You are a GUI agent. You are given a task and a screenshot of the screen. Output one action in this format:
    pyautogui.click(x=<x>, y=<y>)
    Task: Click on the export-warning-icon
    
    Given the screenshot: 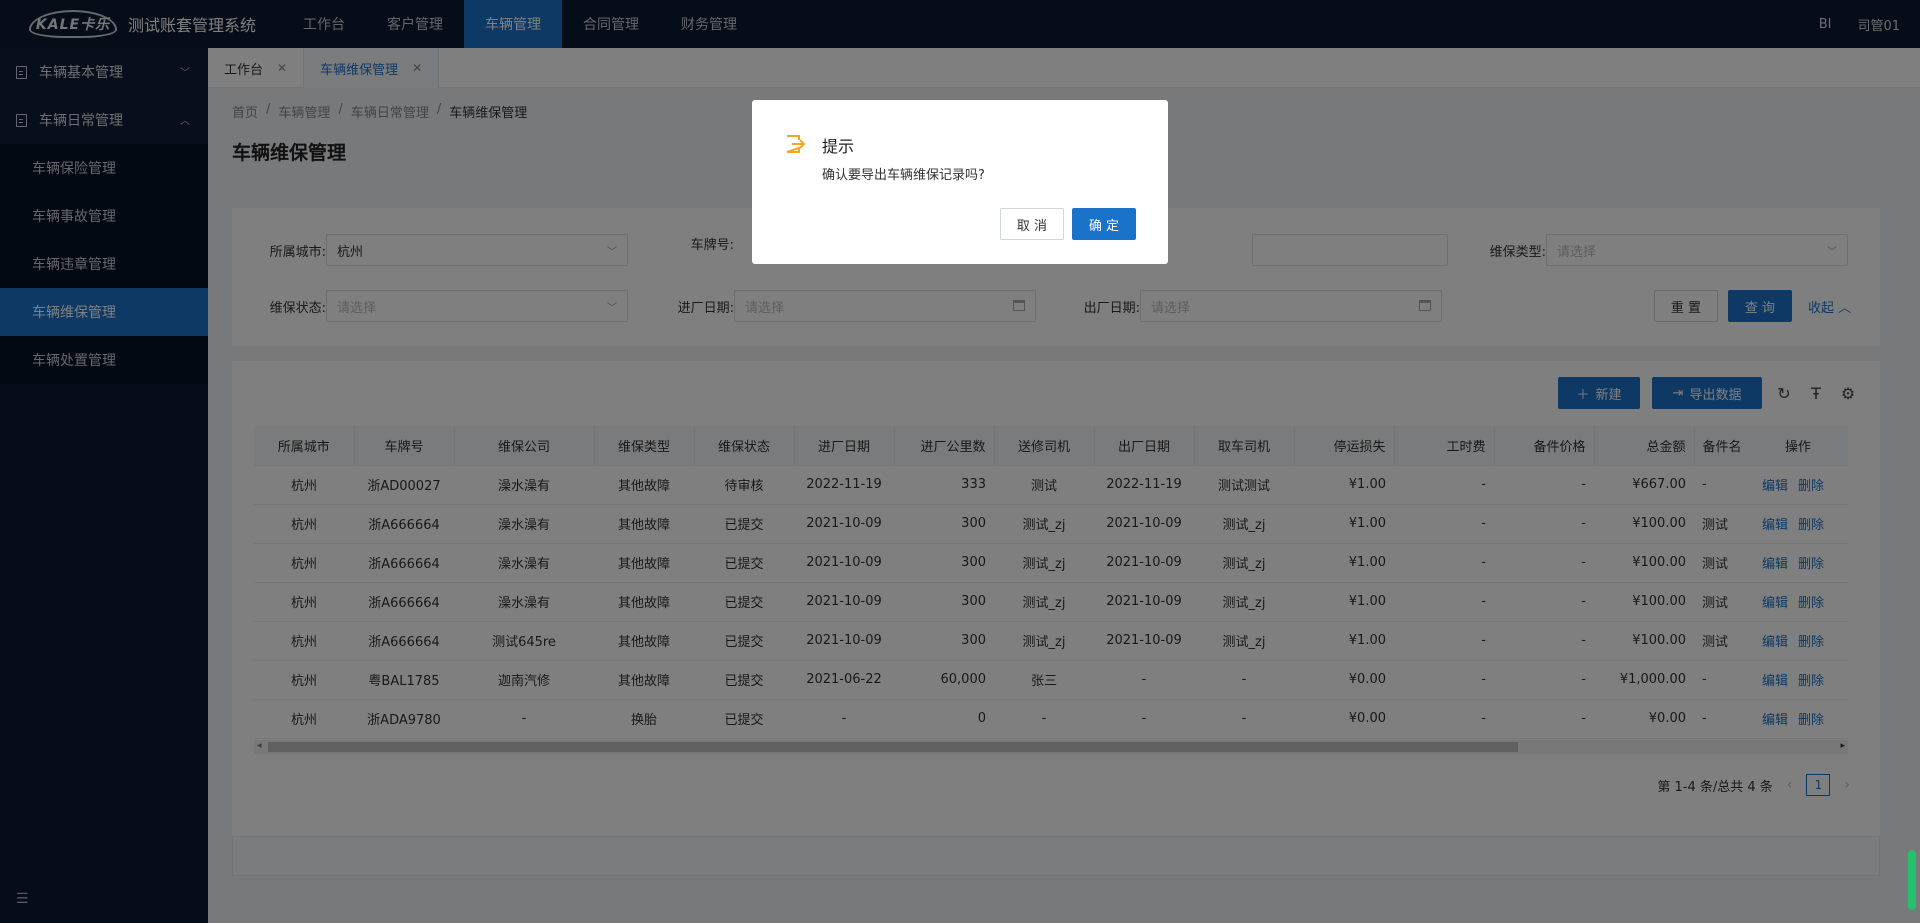 What is the action you would take?
    pyautogui.click(x=796, y=144)
    